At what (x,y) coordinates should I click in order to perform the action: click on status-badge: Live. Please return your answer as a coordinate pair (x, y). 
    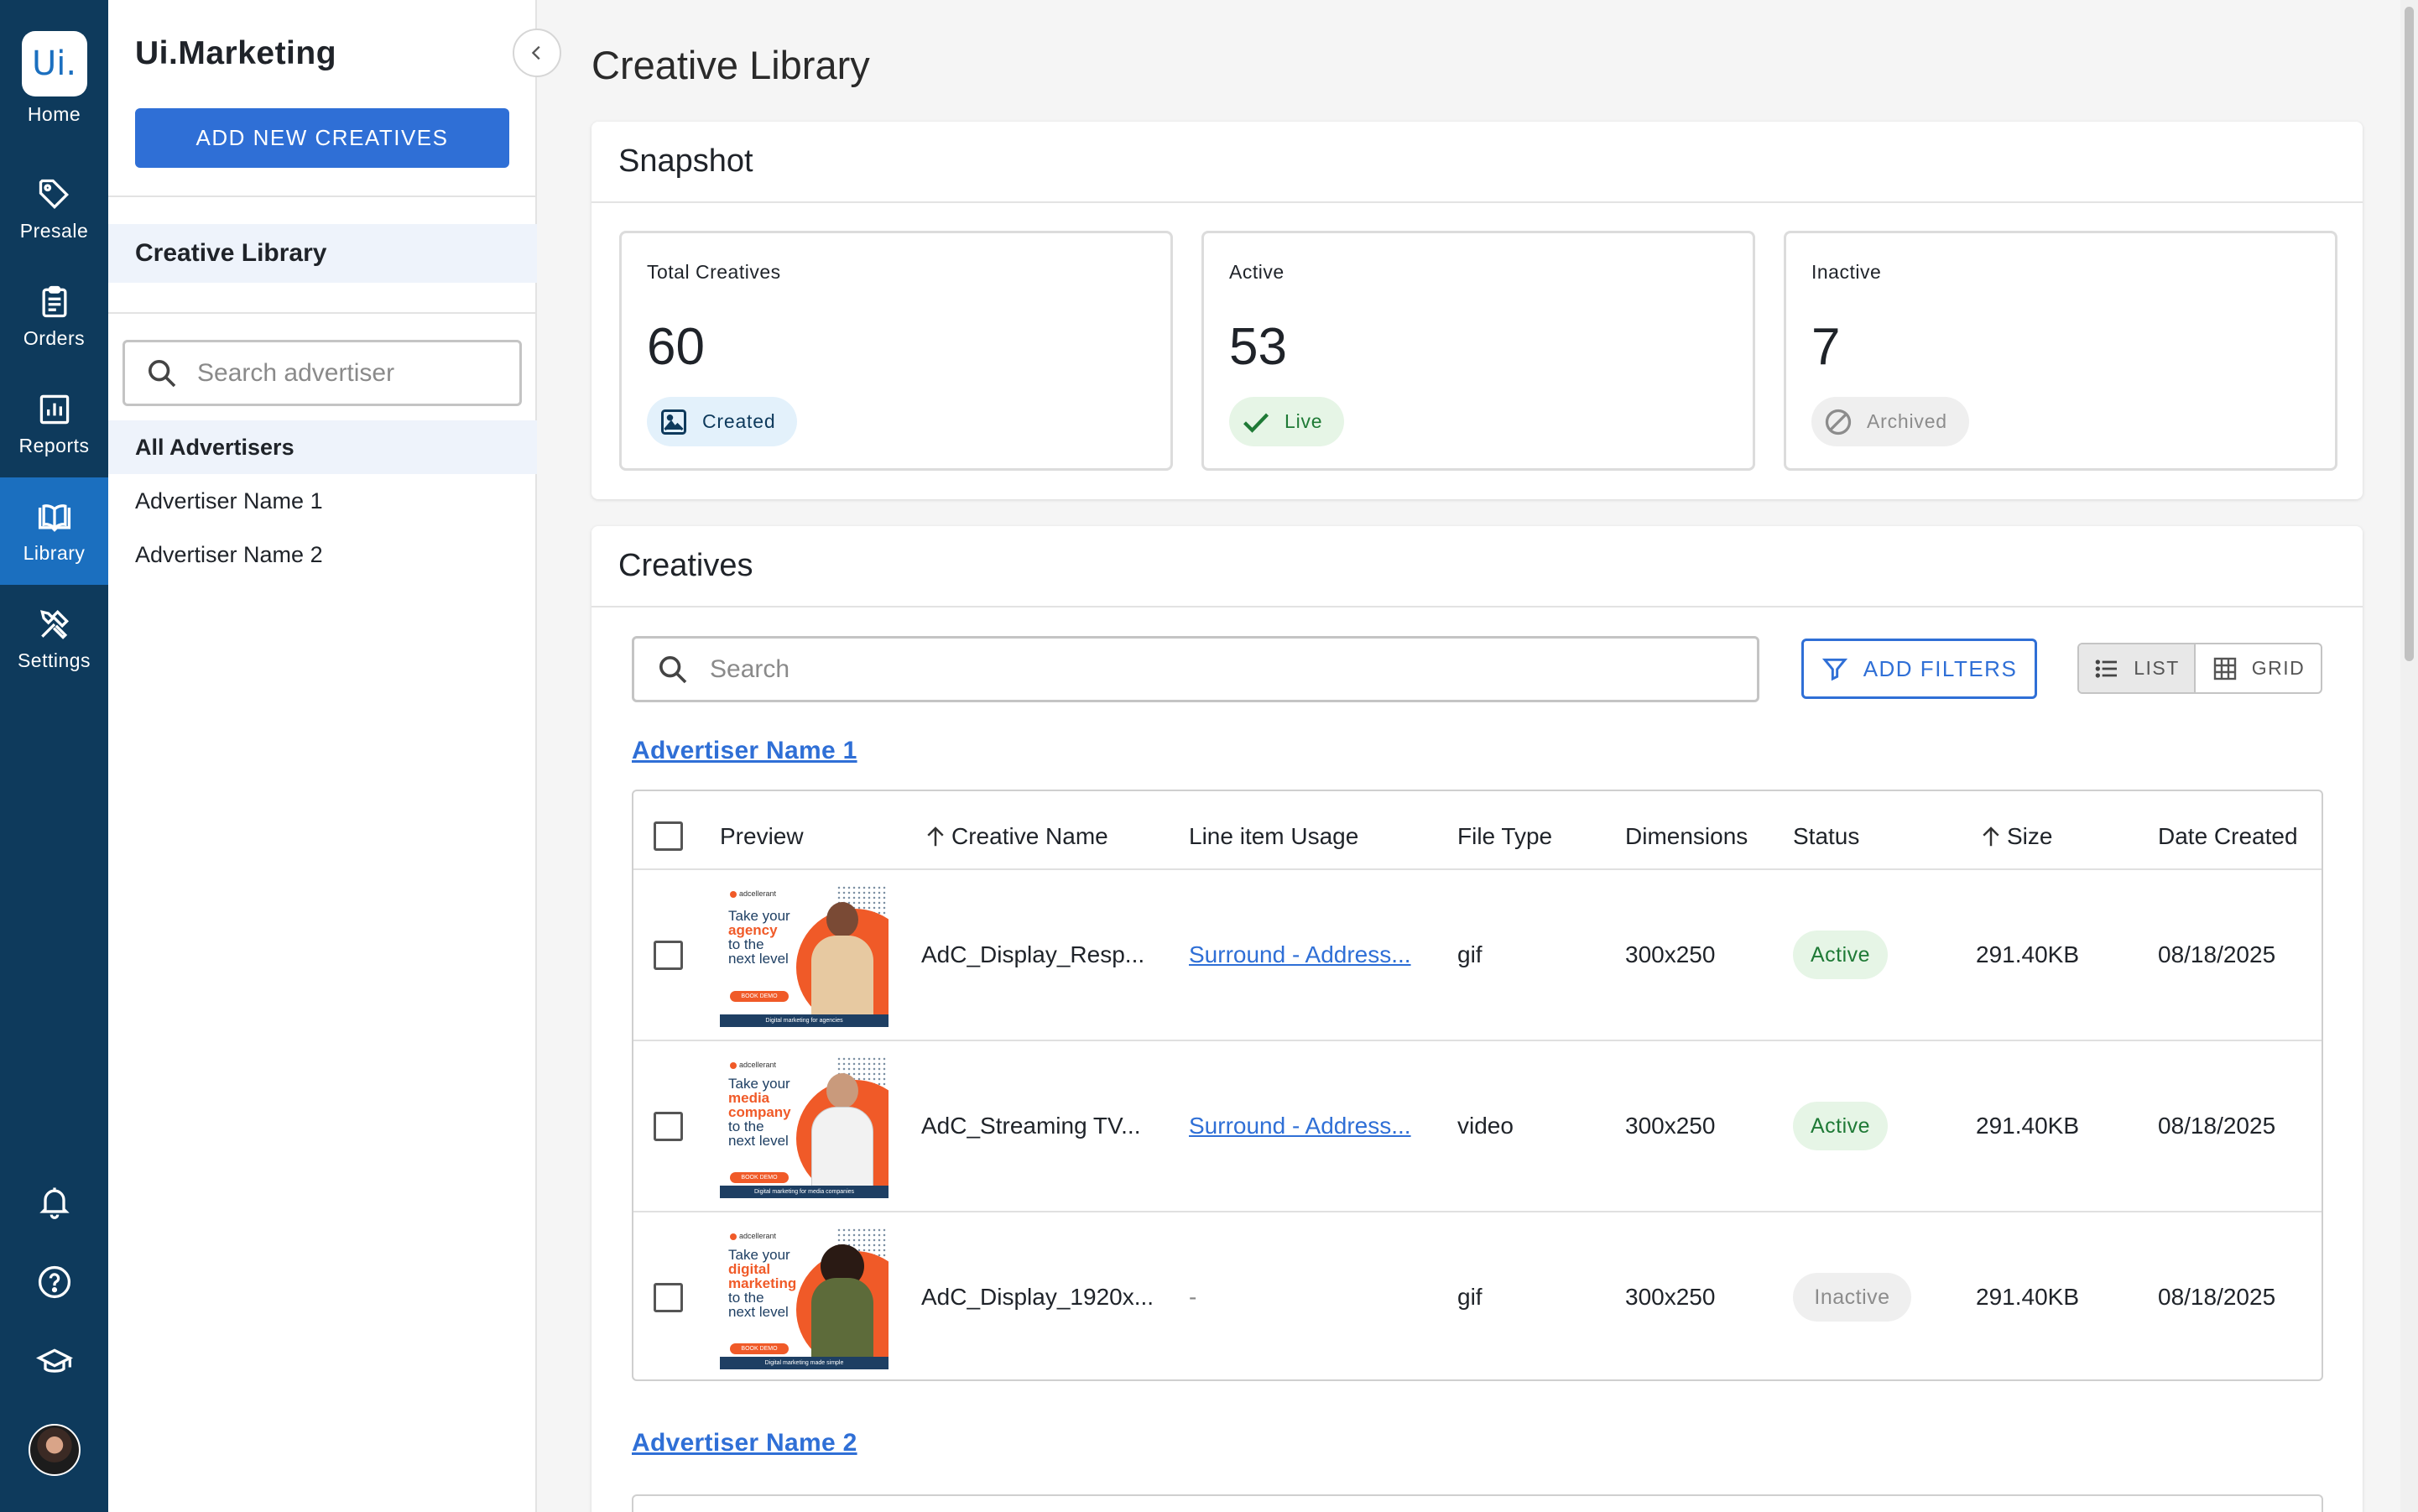
    Looking at the image, I should click on (1287, 421).